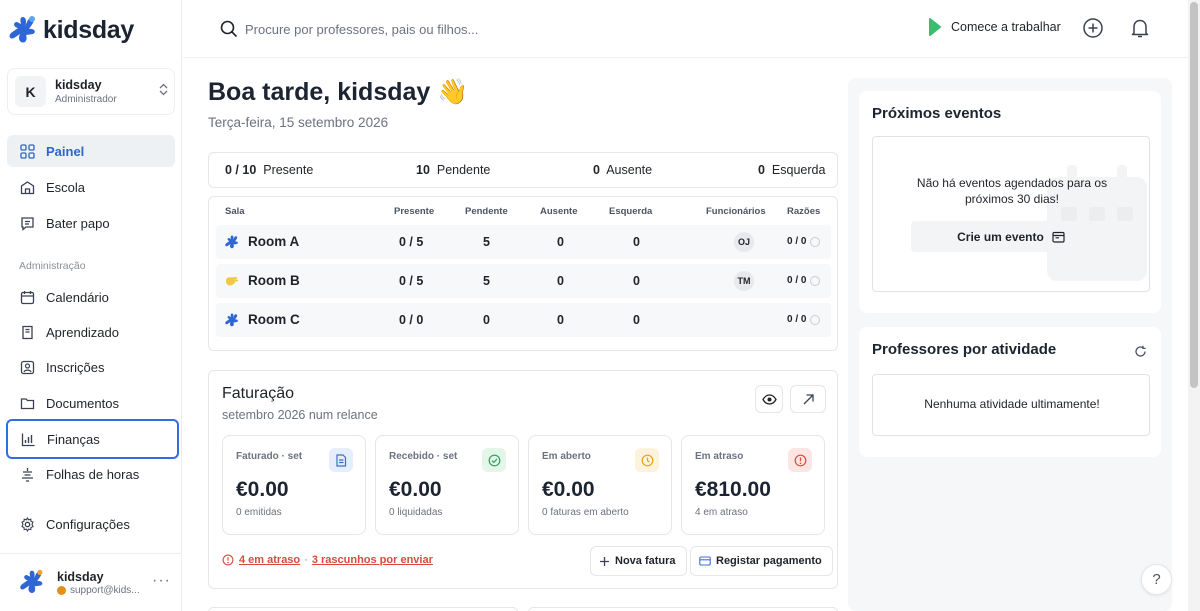  I want to click on nav-label: Aprendizado, so click(82, 332).